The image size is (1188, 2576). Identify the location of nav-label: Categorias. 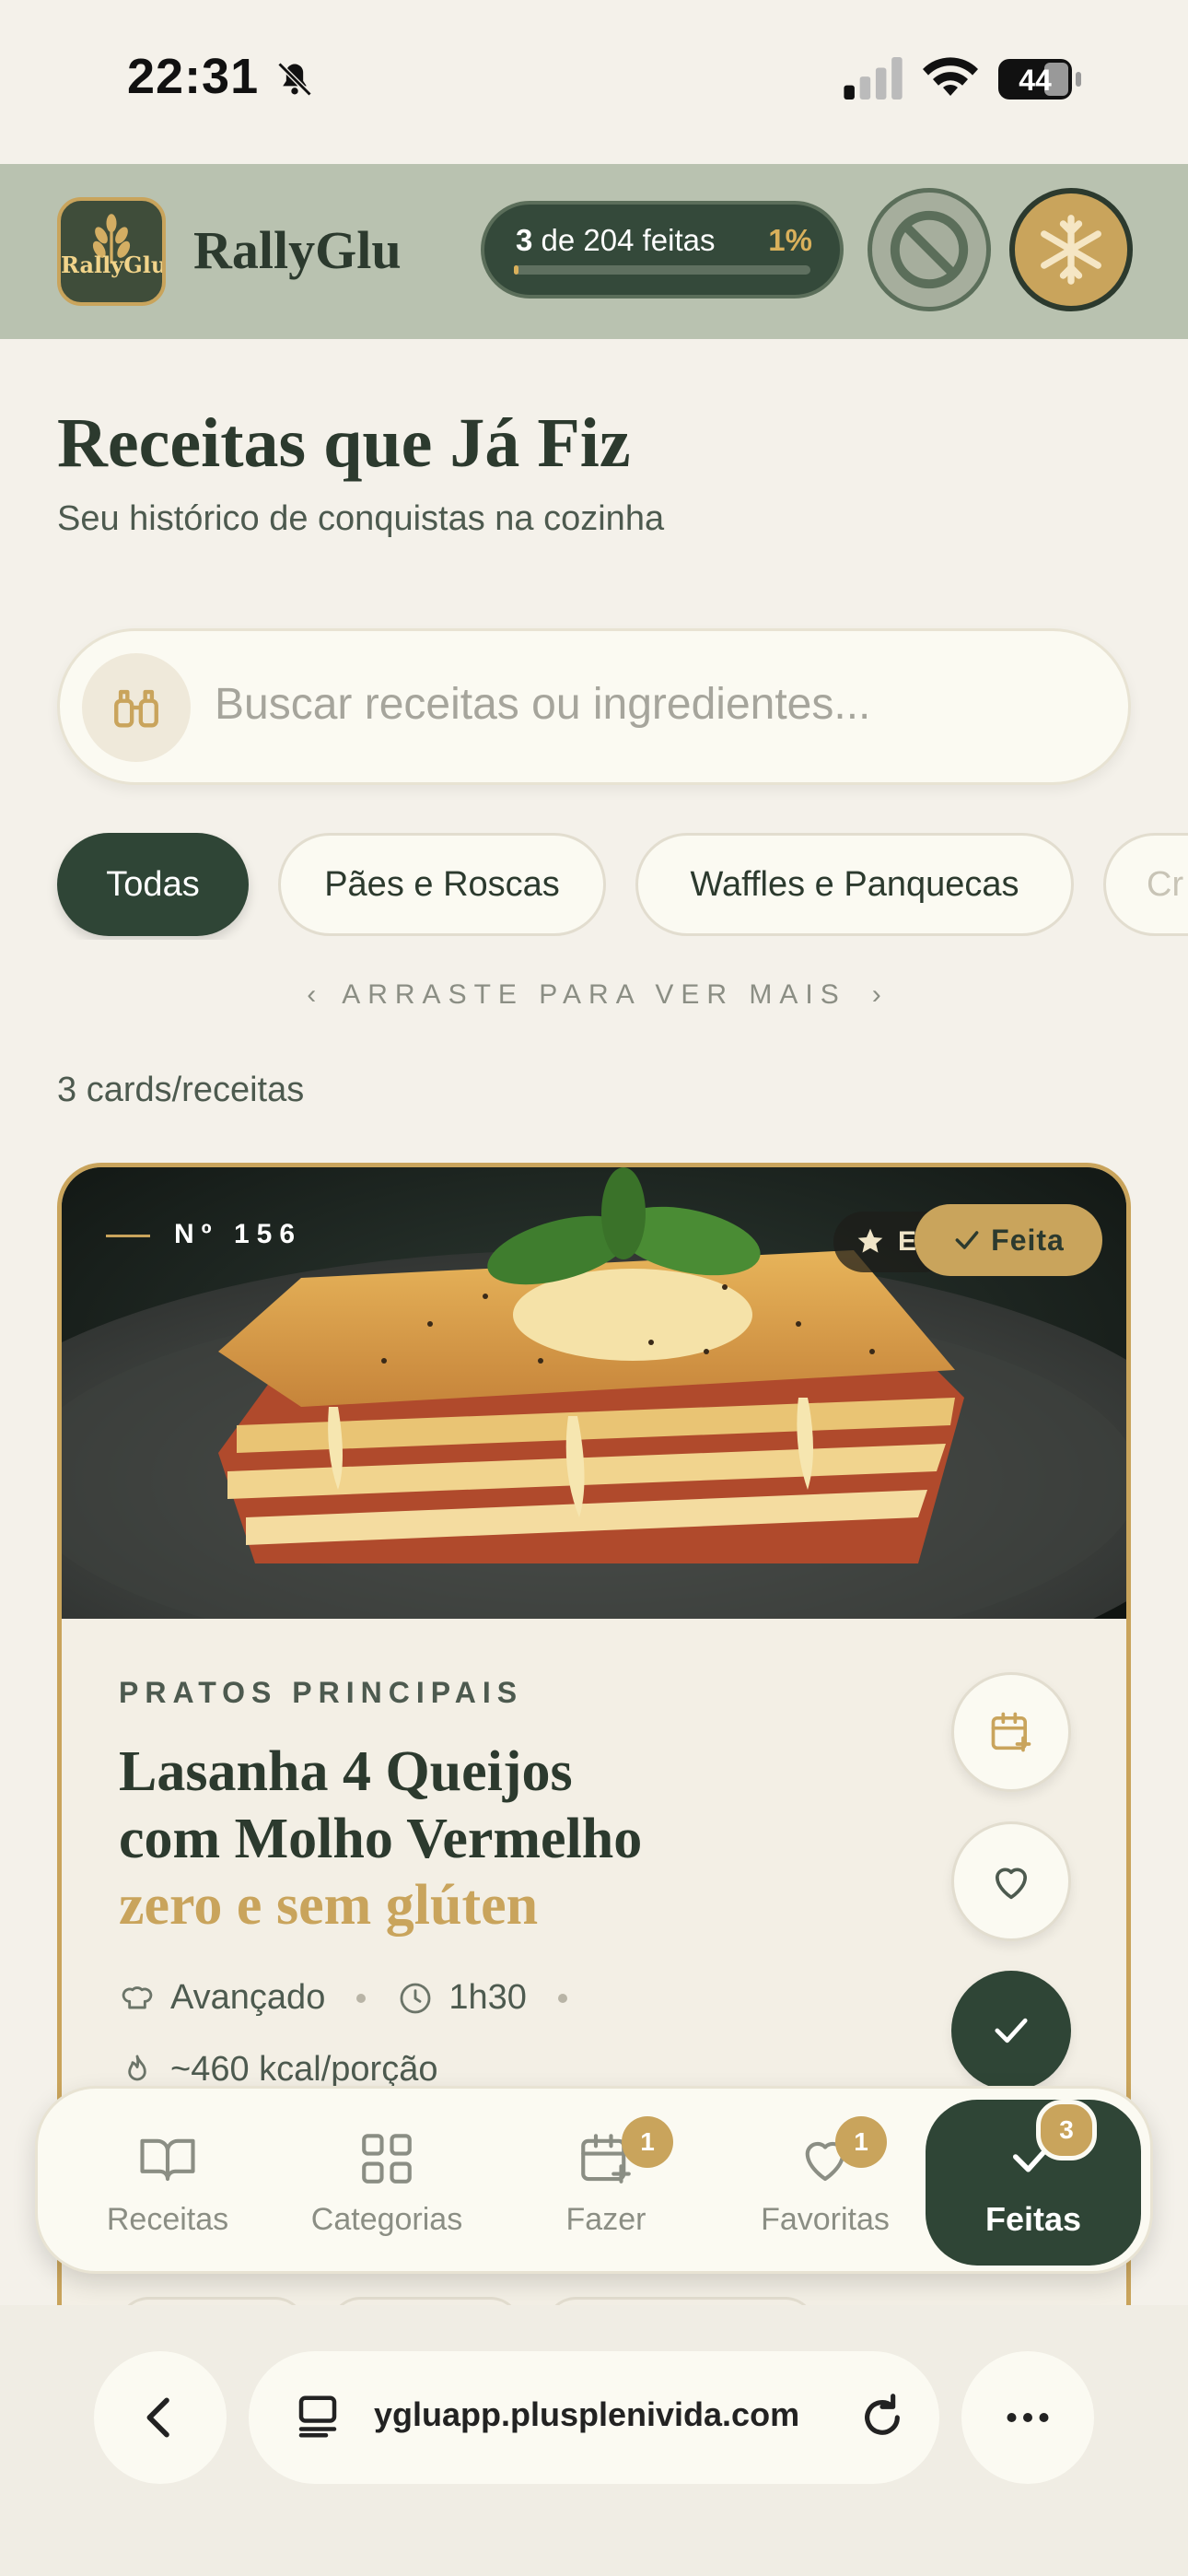
(386, 2219).